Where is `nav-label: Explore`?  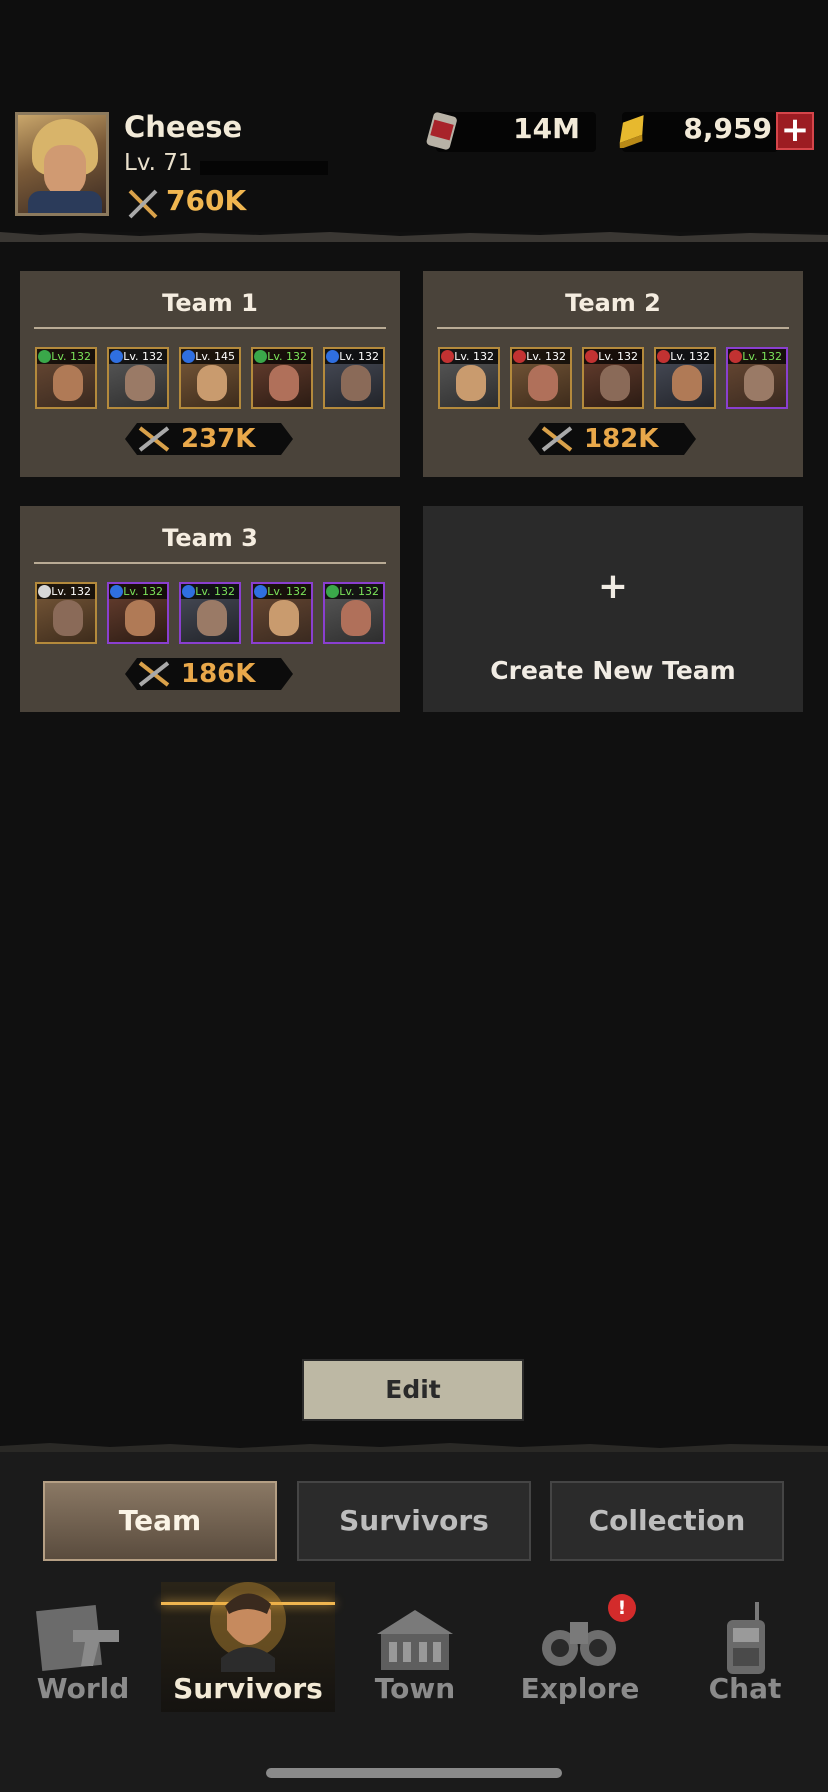 nav-label: Explore is located at coordinates (580, 1688).